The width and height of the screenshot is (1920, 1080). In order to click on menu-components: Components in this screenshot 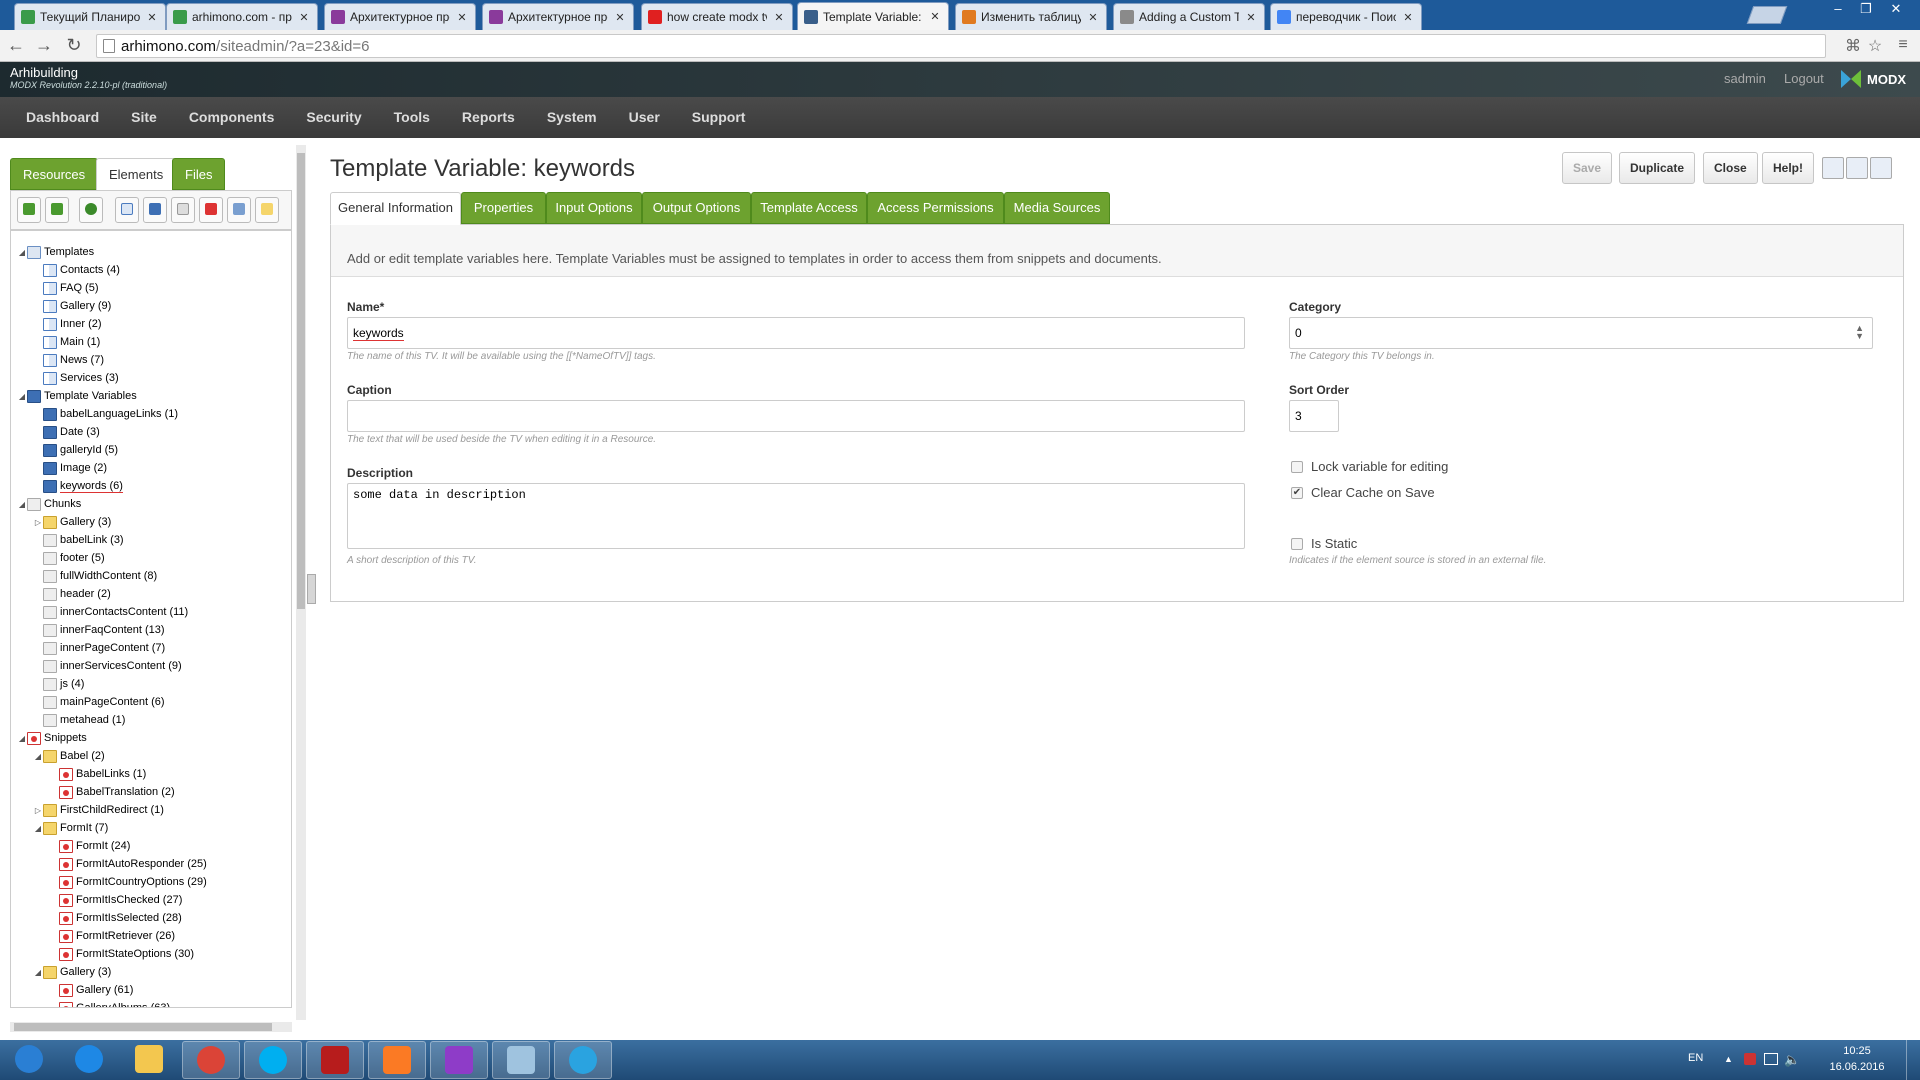, I will do `click(232, 117)`.